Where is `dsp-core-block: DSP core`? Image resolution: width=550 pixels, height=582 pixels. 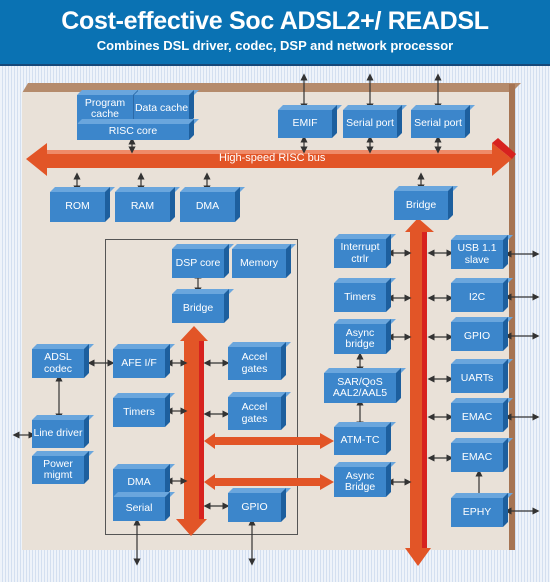
dsp-core-block: DSP core is located at coordinates (198, 263).